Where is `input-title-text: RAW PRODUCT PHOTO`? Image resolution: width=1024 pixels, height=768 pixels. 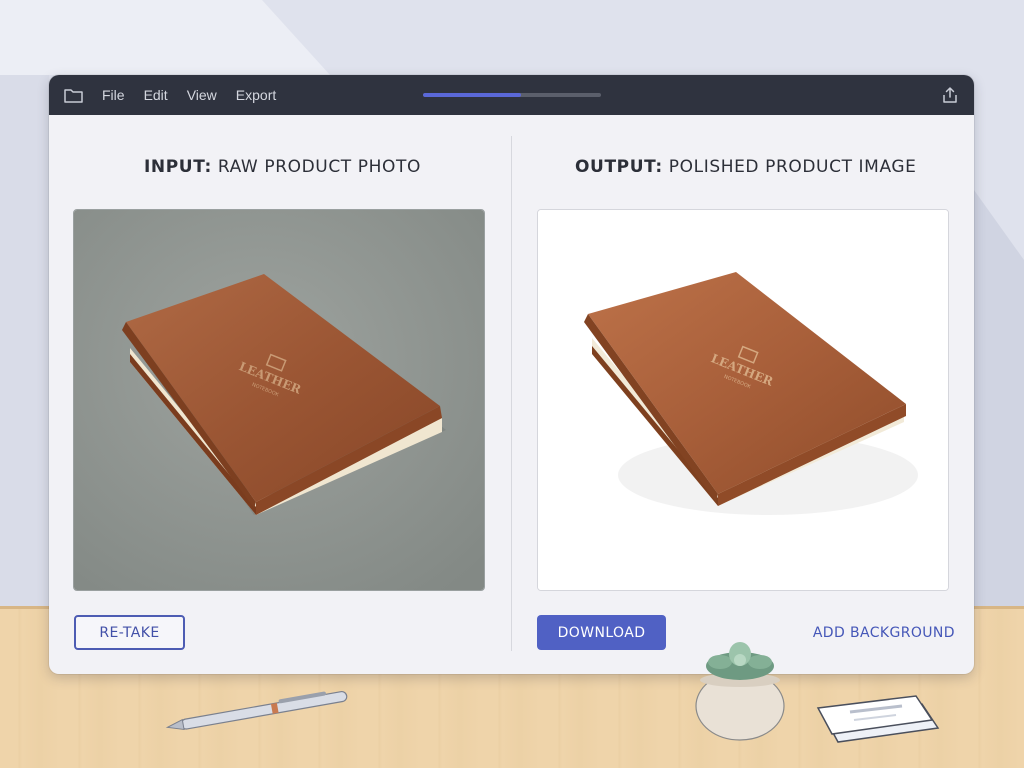
input-title-text: RAW PRODUCT PHOTO is located at coordinates (319, 167).